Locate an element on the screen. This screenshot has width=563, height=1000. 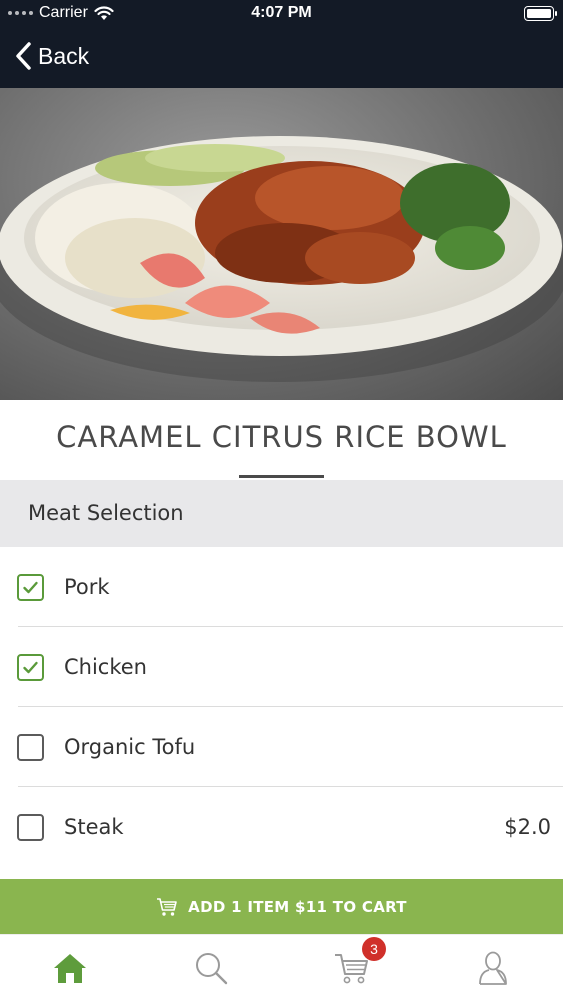
option-row-steak: Steak $2.0 is located at coordinates (281, 827).